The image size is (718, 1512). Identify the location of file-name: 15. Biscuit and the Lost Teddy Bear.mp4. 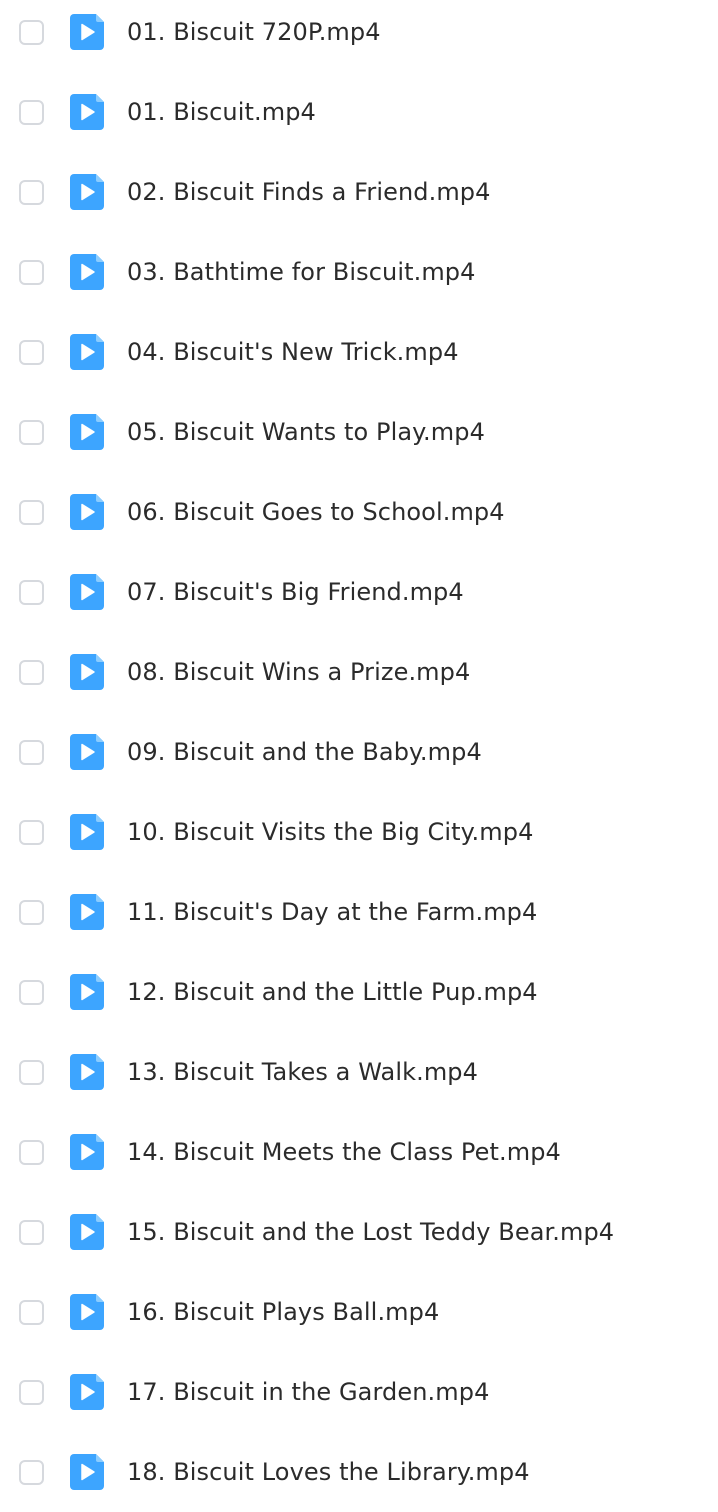
(370, 1232).